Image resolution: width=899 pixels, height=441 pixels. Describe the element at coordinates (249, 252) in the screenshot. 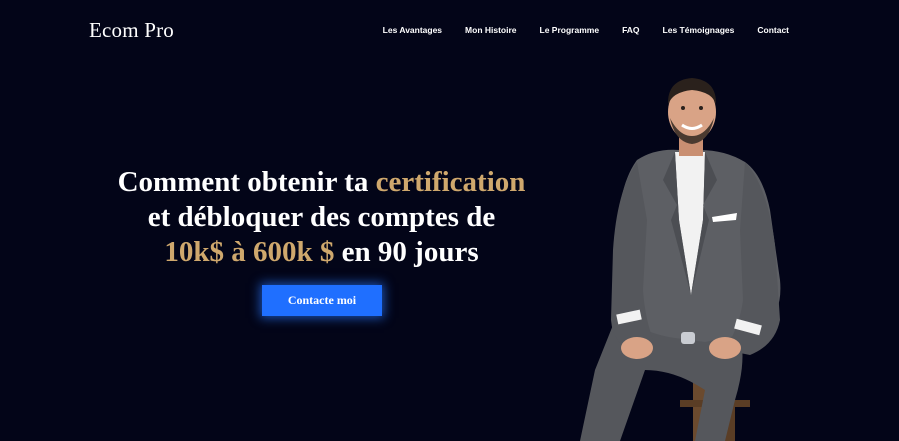

I see `headline-highlight-amount: 10k$ à 600k $` at that location.